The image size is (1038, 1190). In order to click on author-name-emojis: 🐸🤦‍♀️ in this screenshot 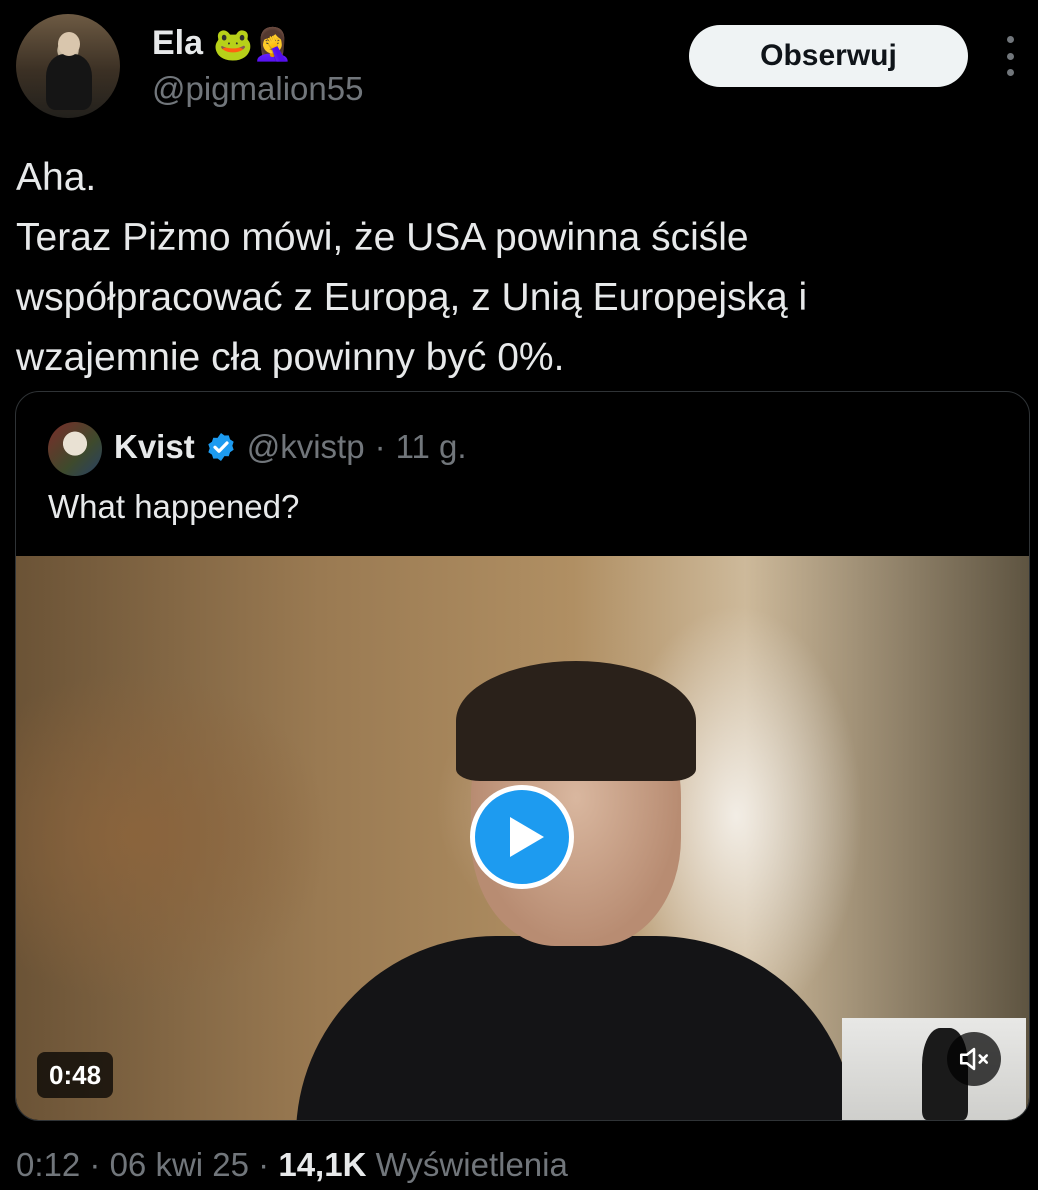, I will do `click(253, 43)`.